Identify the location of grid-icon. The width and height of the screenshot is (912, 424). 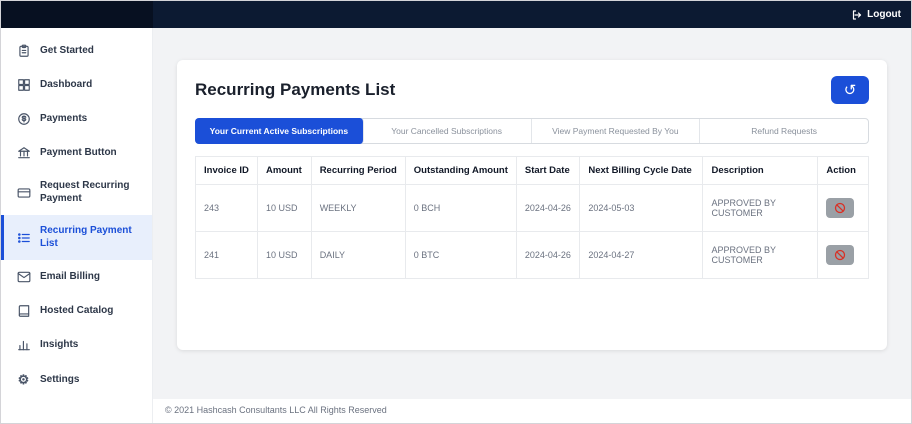
(23, 85).